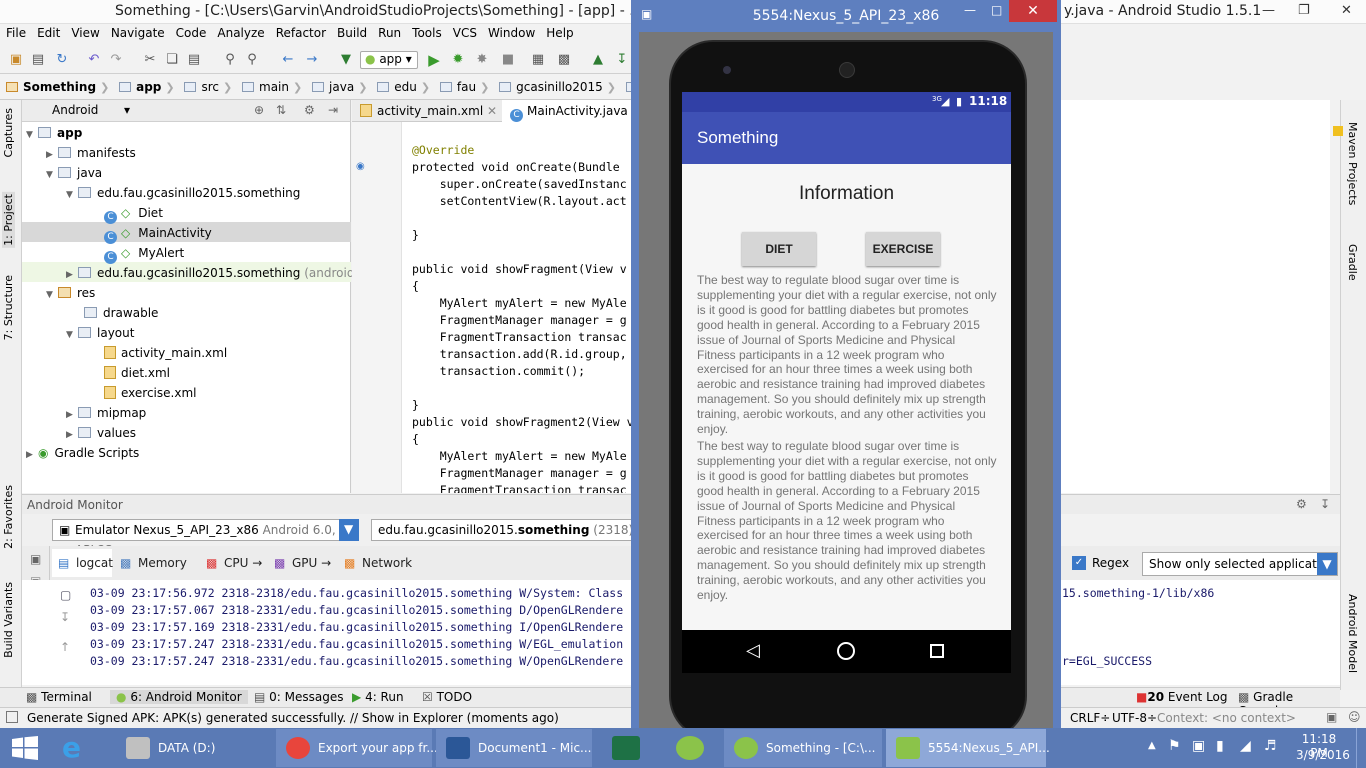 This screenshot has height=768, width=1366. I want to click on inspector-icon: ☺, so click(1354, 717).